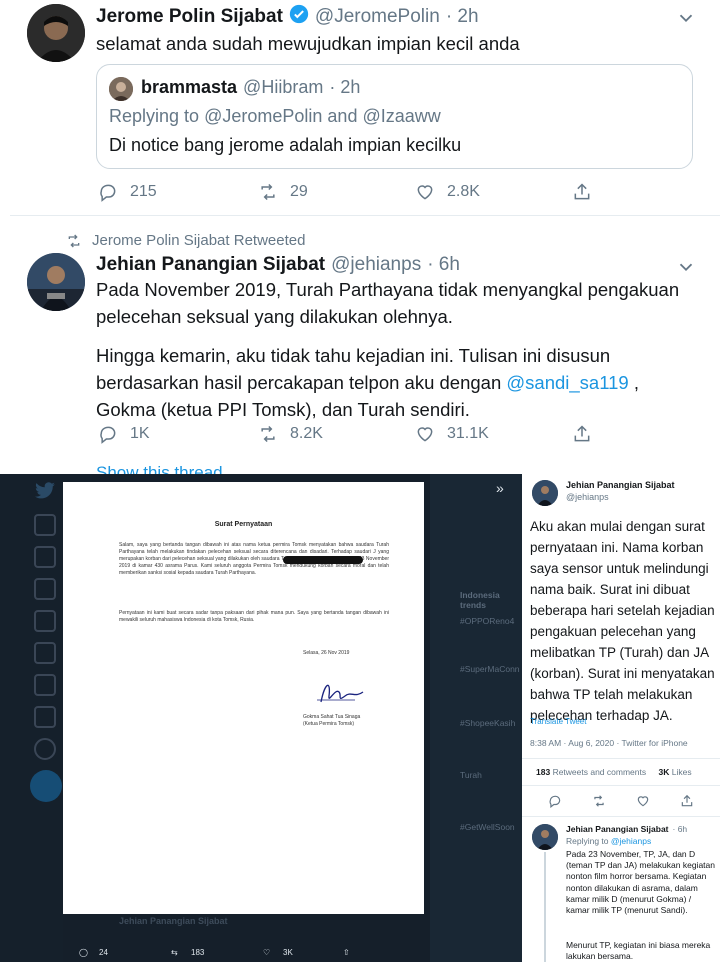  Describe the element at coordinates (45, 557) in the screenshot. I see `hashtag-icon` at that location.